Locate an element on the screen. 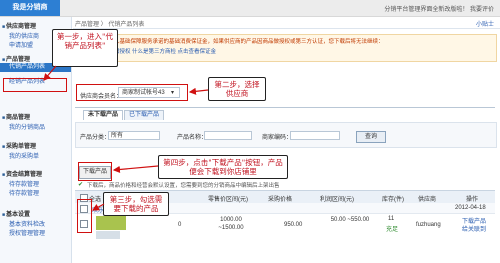 The image size is (500, 263). arrow-step4 is located at coordinates (135, 169).